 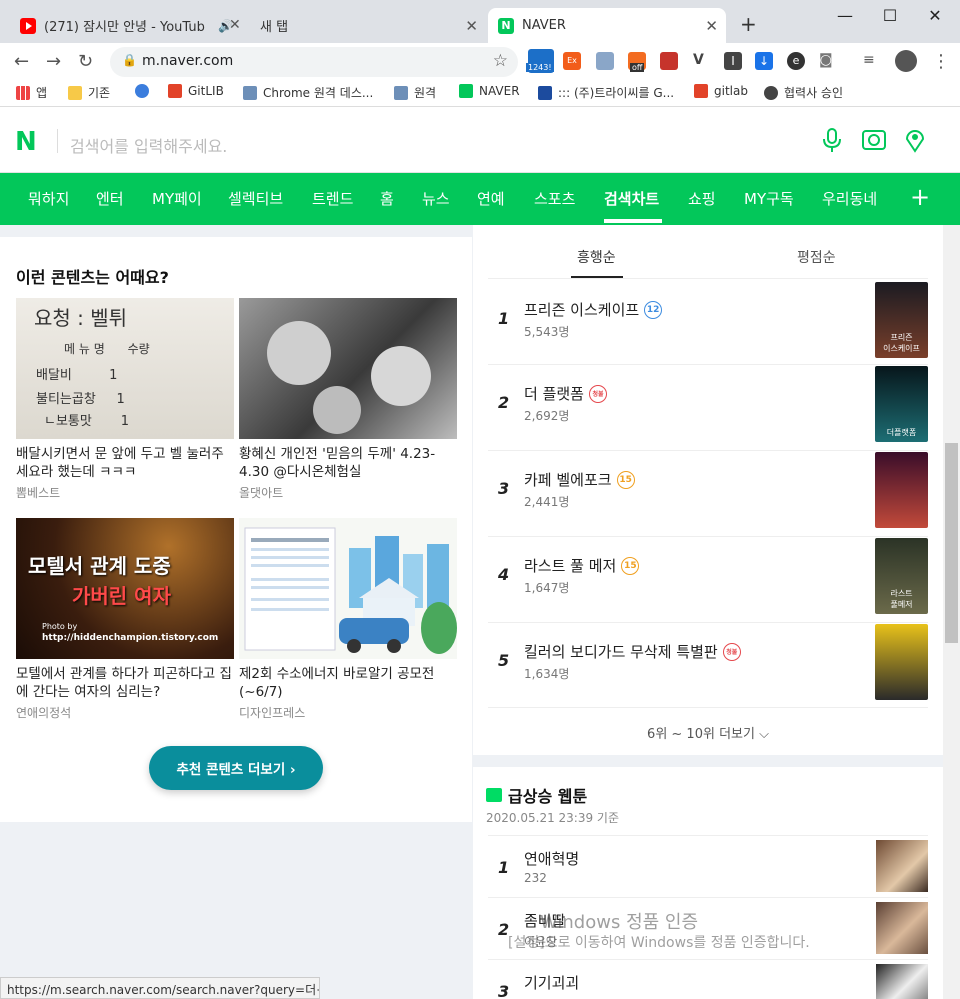 What do you see at coordinates (48, 198) in the screenshot?
I see `nav-item: 뭐하지` at bounding box center [48, 198].